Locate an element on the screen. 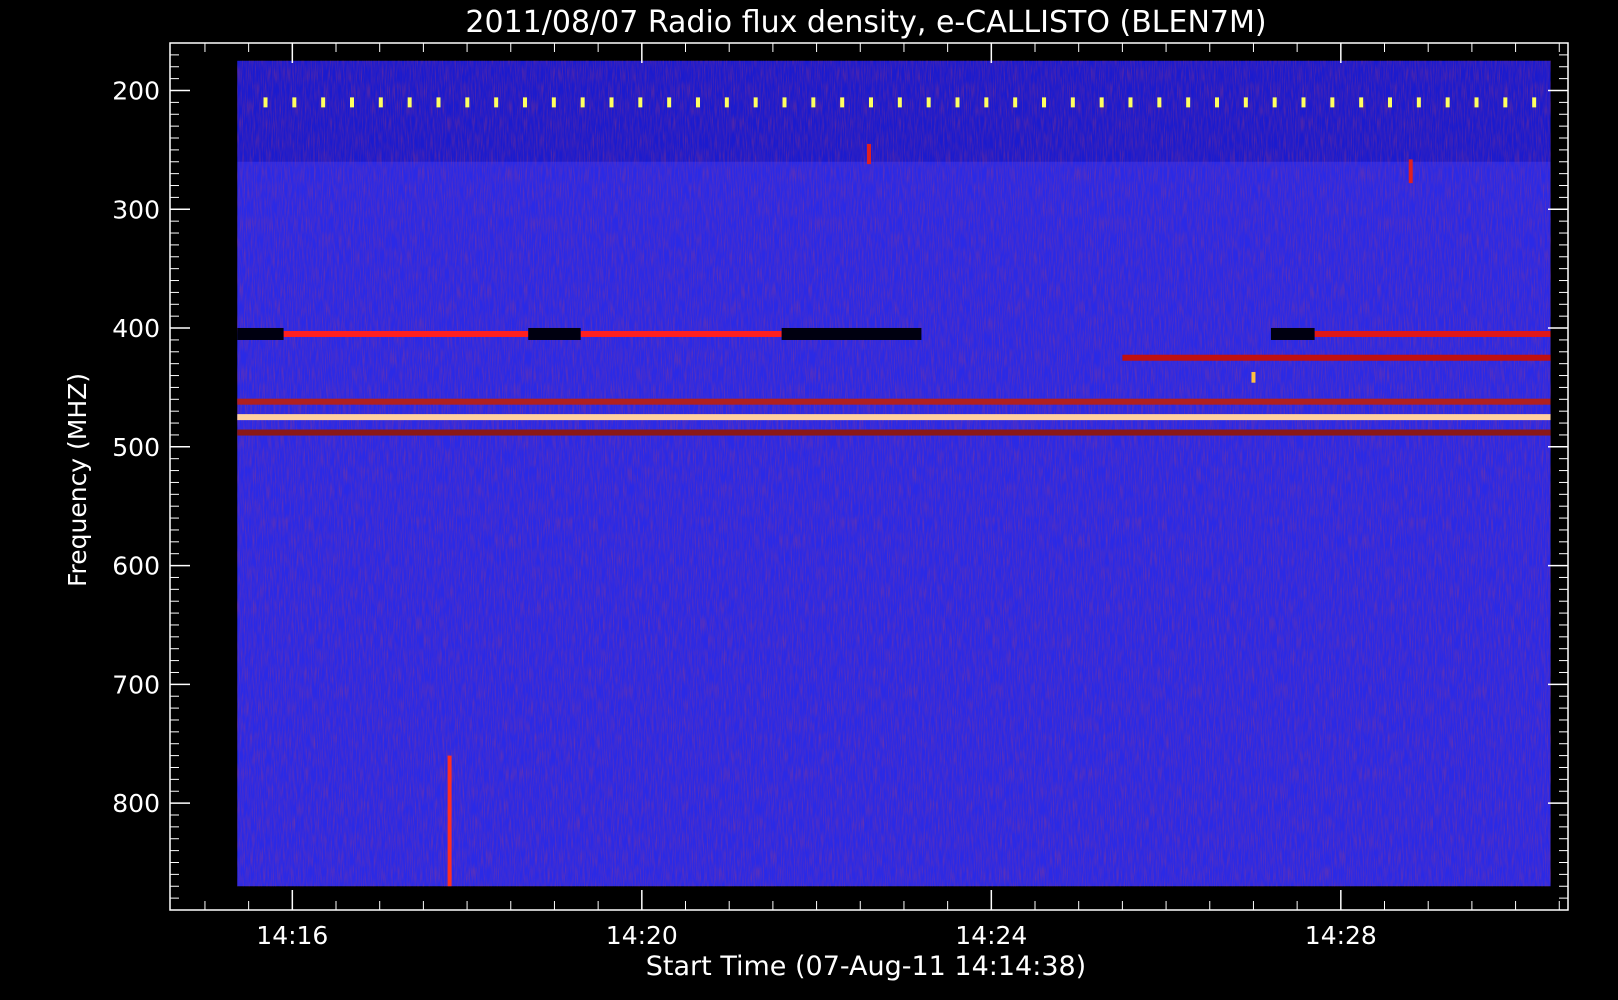 The height and width of the screenshot is (1000, 1618). y-tick-label: 600 is located at coordinates (136, 566).